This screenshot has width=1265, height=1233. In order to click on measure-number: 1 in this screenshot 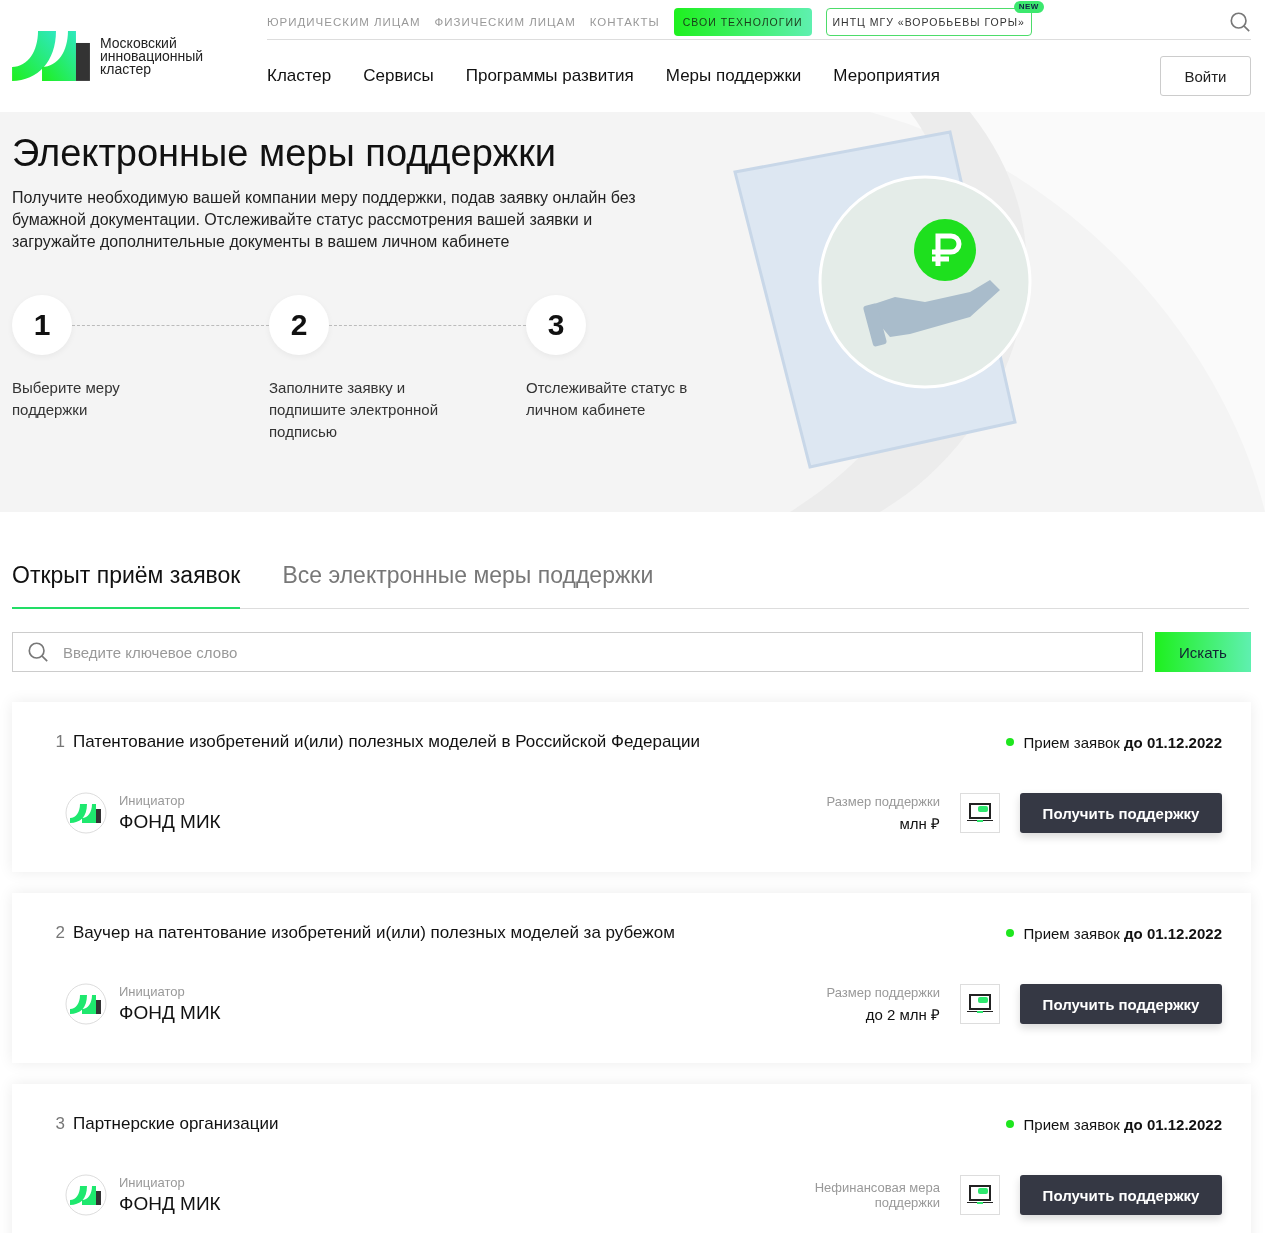, I will do `click(59, 742)`.